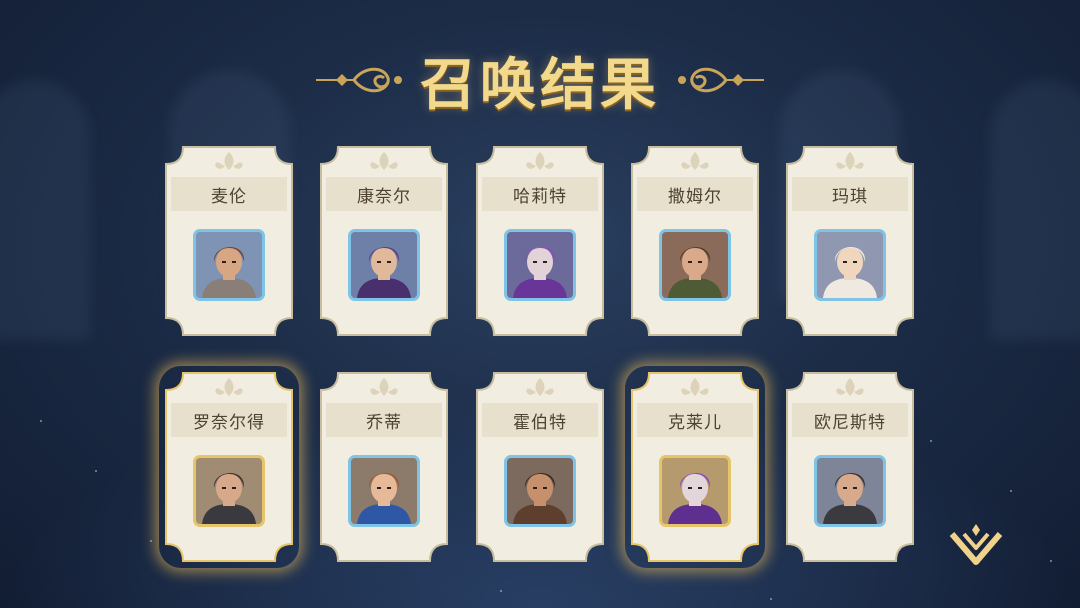 The width and height of the screenshot is (1080, 608). What do you see at coordinates (384, 194) in the screenshot?
I see `character-name: 康奈尔` at bounding box center [384, 194].